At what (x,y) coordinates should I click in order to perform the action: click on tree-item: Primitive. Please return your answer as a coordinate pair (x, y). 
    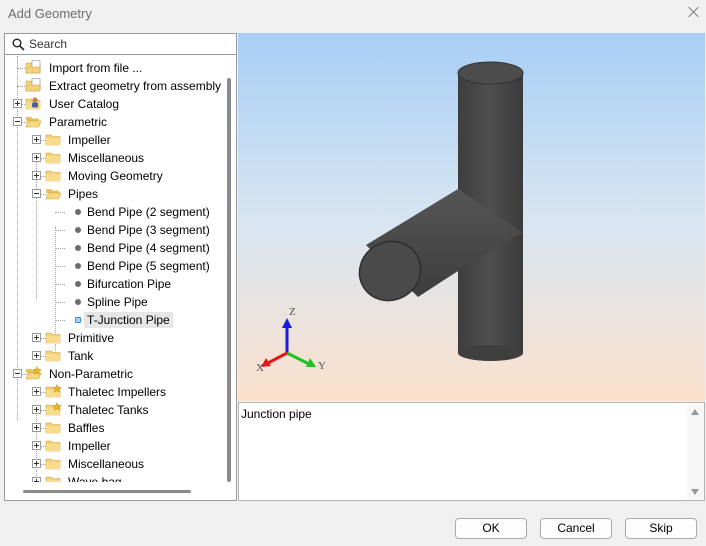
    Looking at the image, I should click on (114, 338).